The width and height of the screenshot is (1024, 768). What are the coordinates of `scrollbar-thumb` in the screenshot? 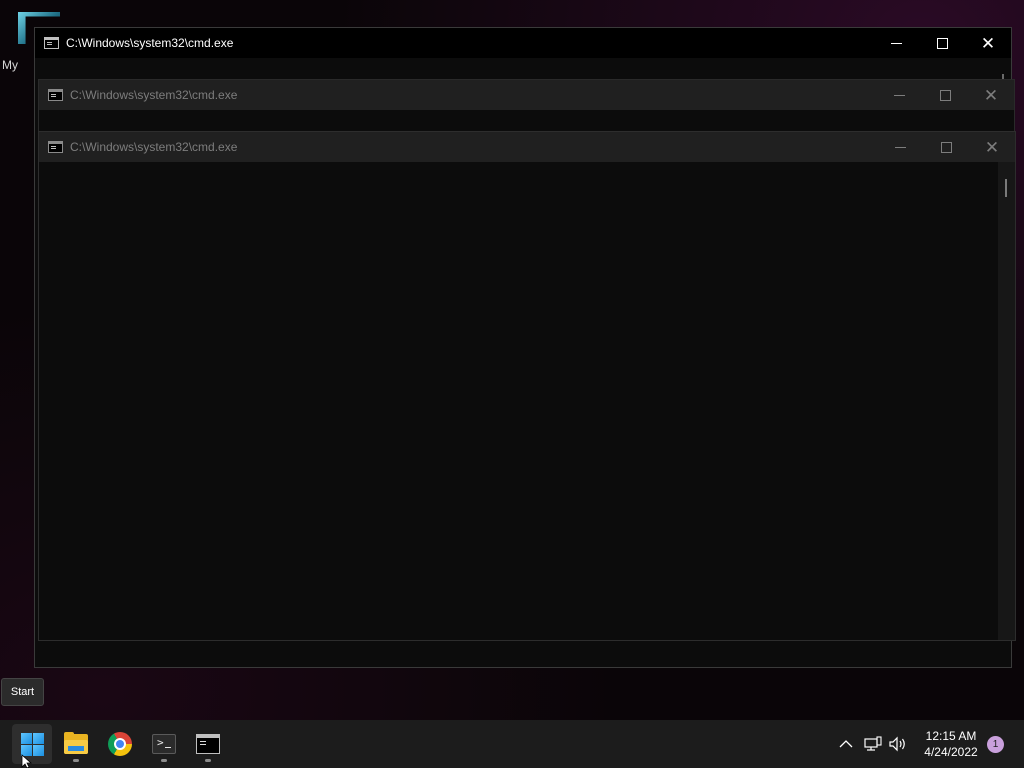 It's located at (1006, 188).